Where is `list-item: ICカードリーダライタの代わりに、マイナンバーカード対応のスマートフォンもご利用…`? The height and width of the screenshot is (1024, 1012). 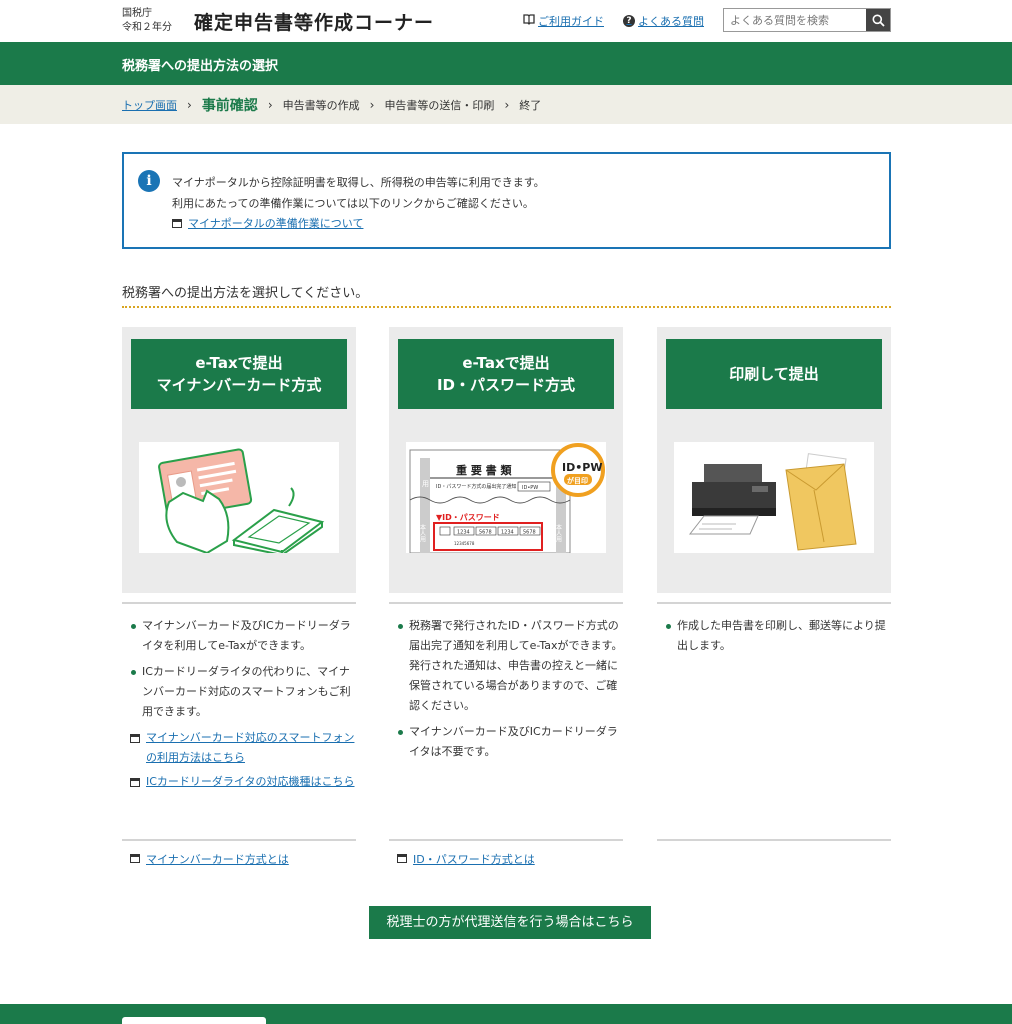
list-item: ICカードリーダライタの代わりに、マイナンバーカード対応のスマートフォンもご利用… is located at coordinates (239, 692).